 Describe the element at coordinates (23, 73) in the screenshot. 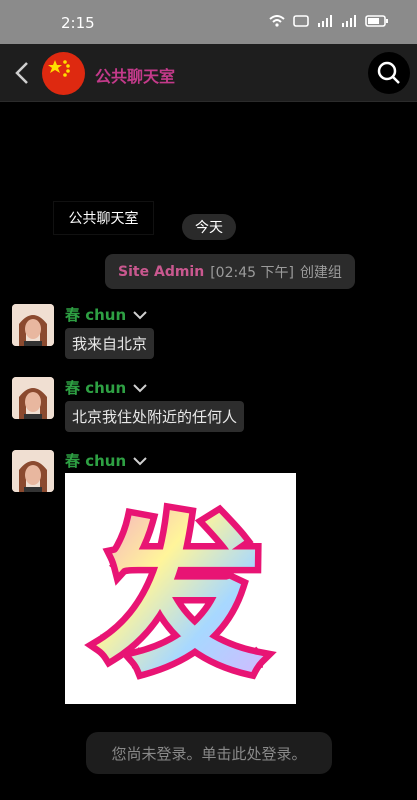

I see `back-arrow-icon` at that location.